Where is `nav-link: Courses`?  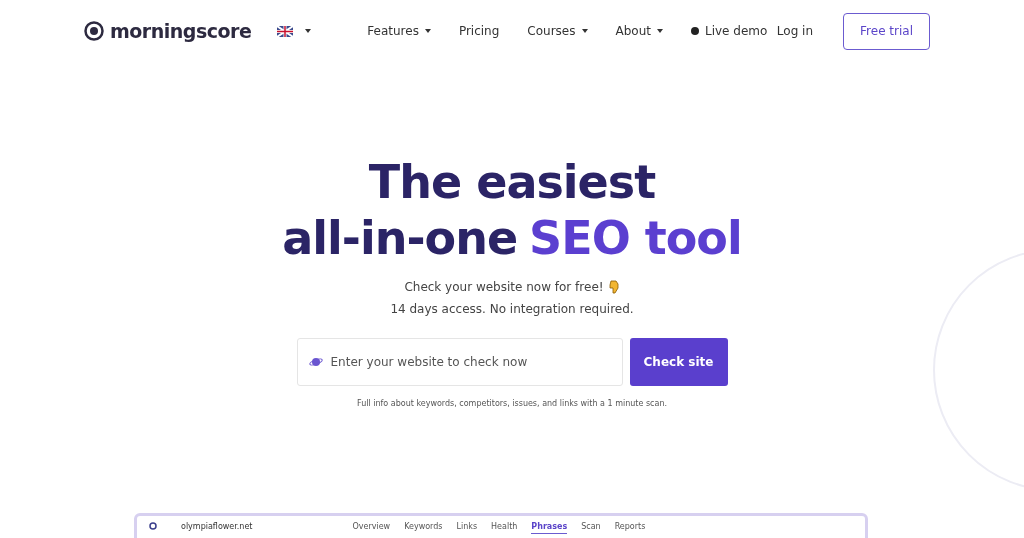
nav-link: Courses is located at coordinates (557, 31).